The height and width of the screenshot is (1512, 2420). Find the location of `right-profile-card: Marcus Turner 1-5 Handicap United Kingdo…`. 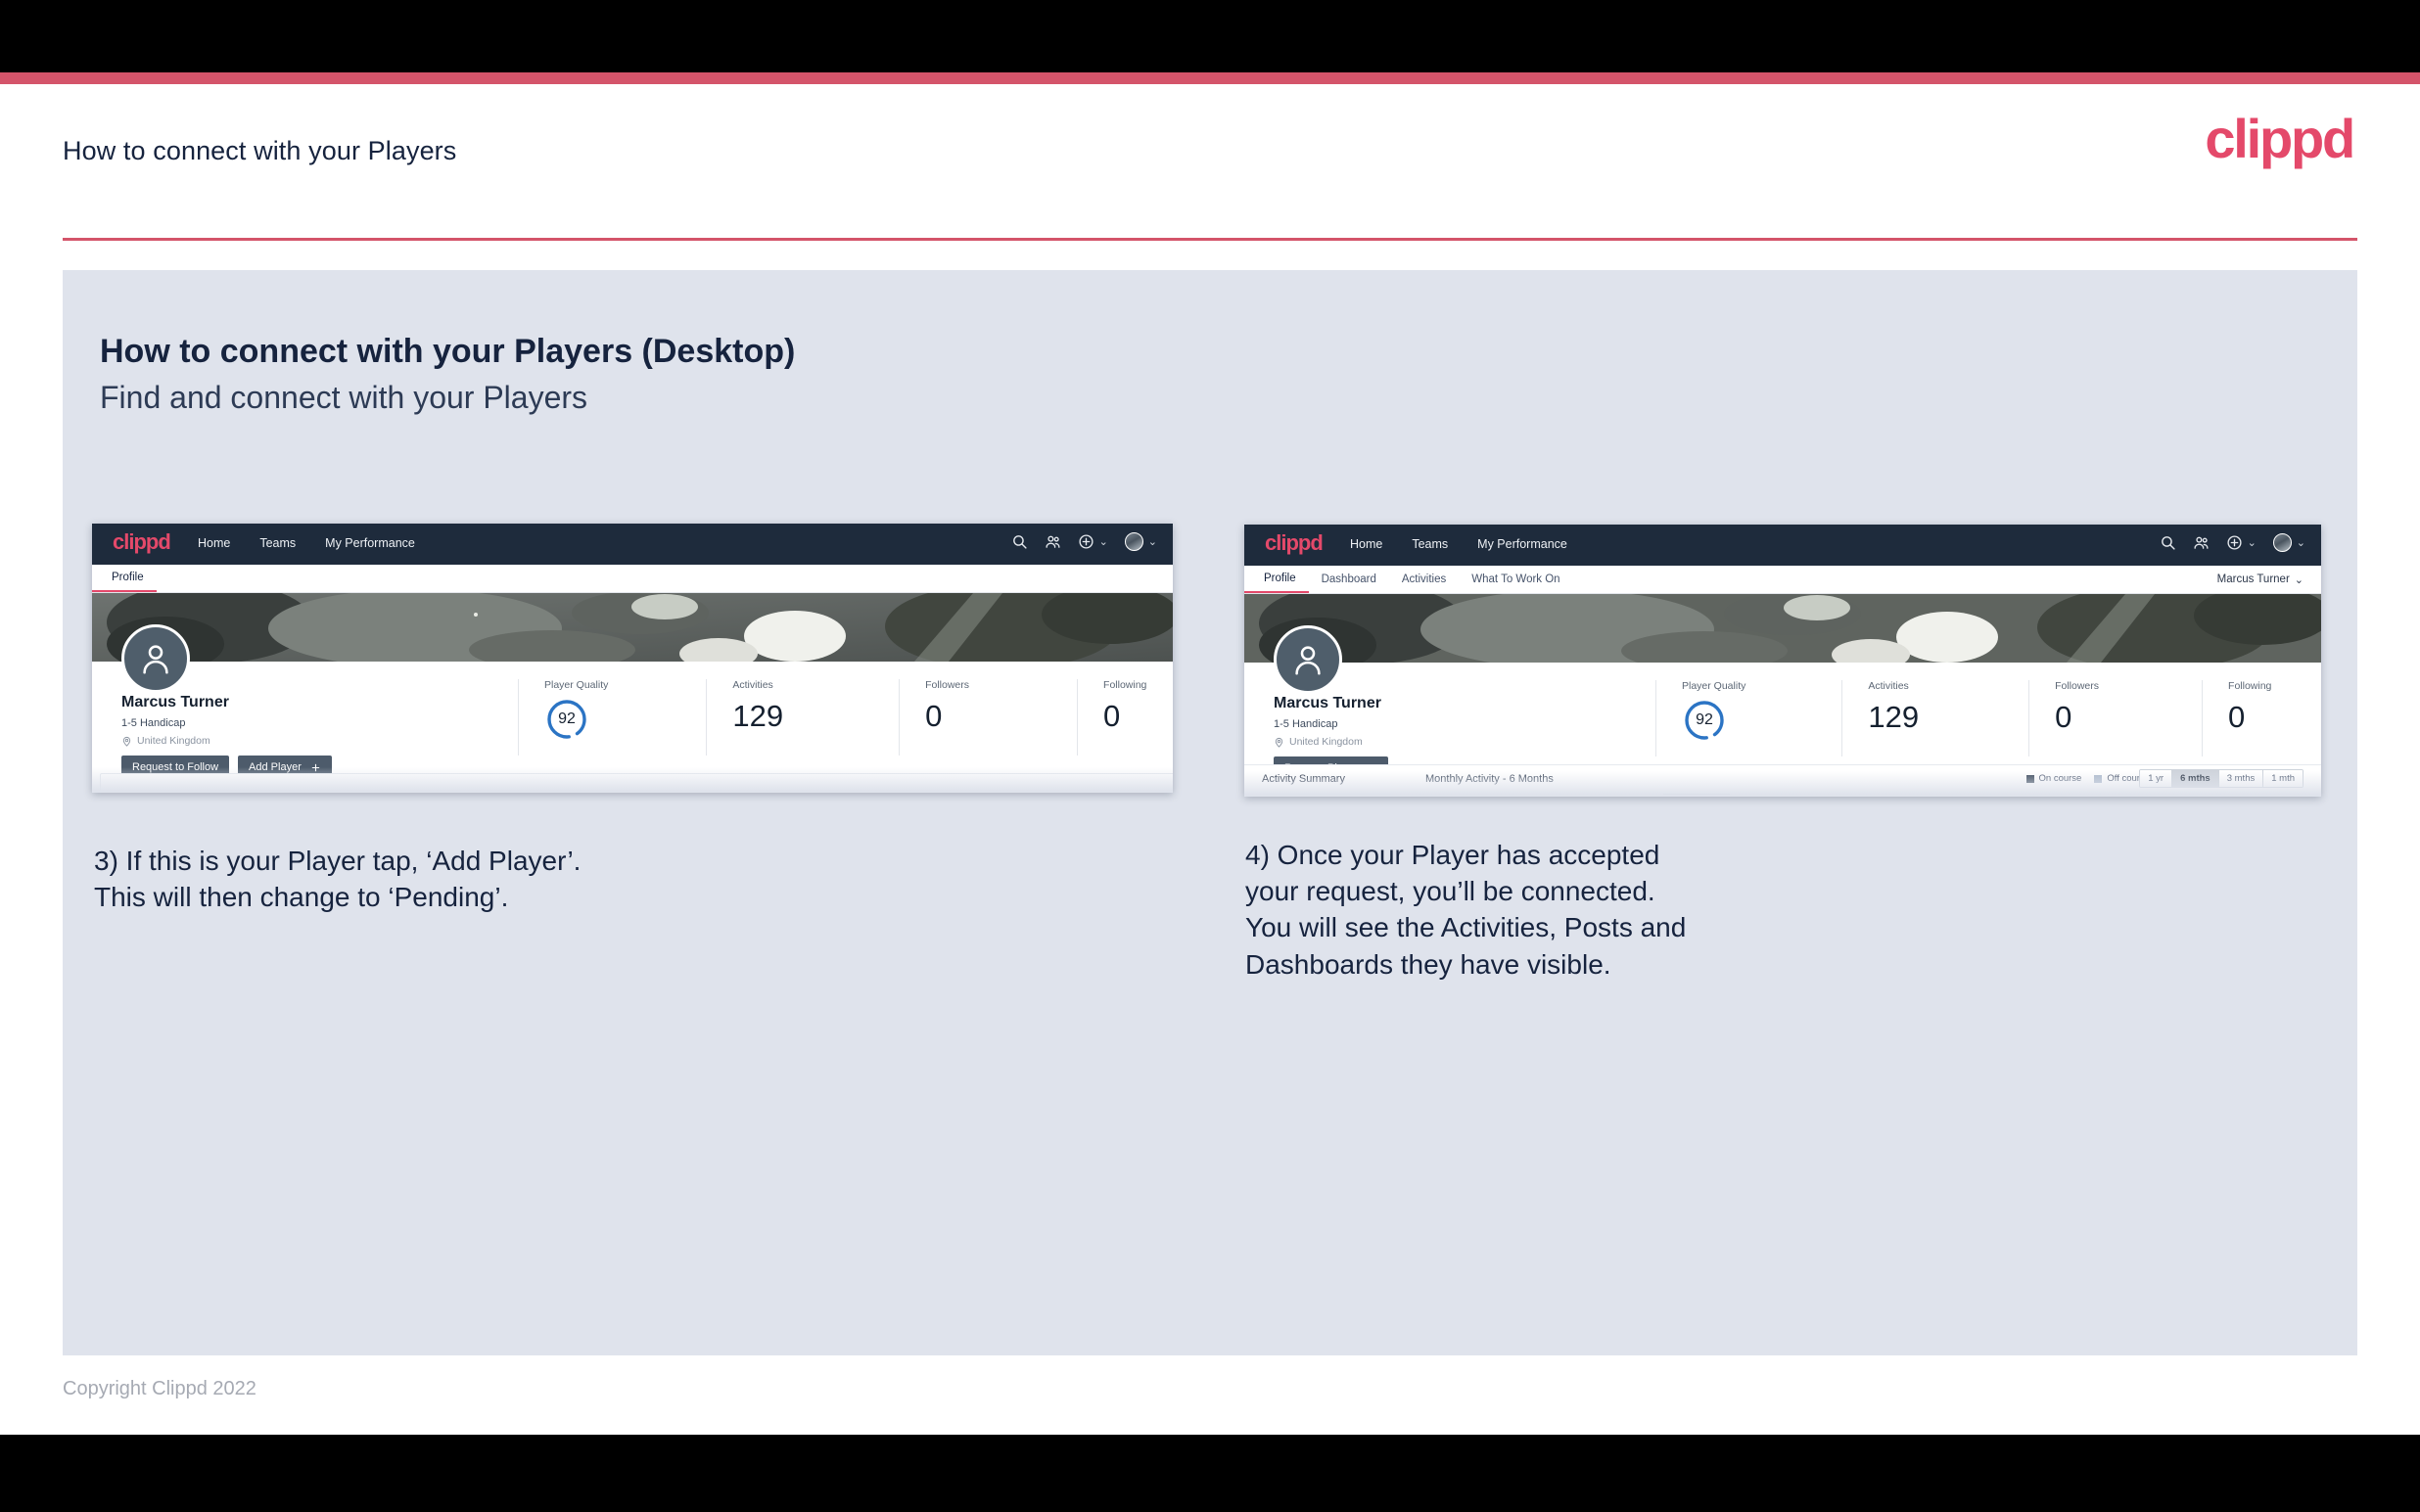

right-profile-card: Marcus Turner 1-5 Handicap United Kingdo… is located at coordinates (1782, 702).